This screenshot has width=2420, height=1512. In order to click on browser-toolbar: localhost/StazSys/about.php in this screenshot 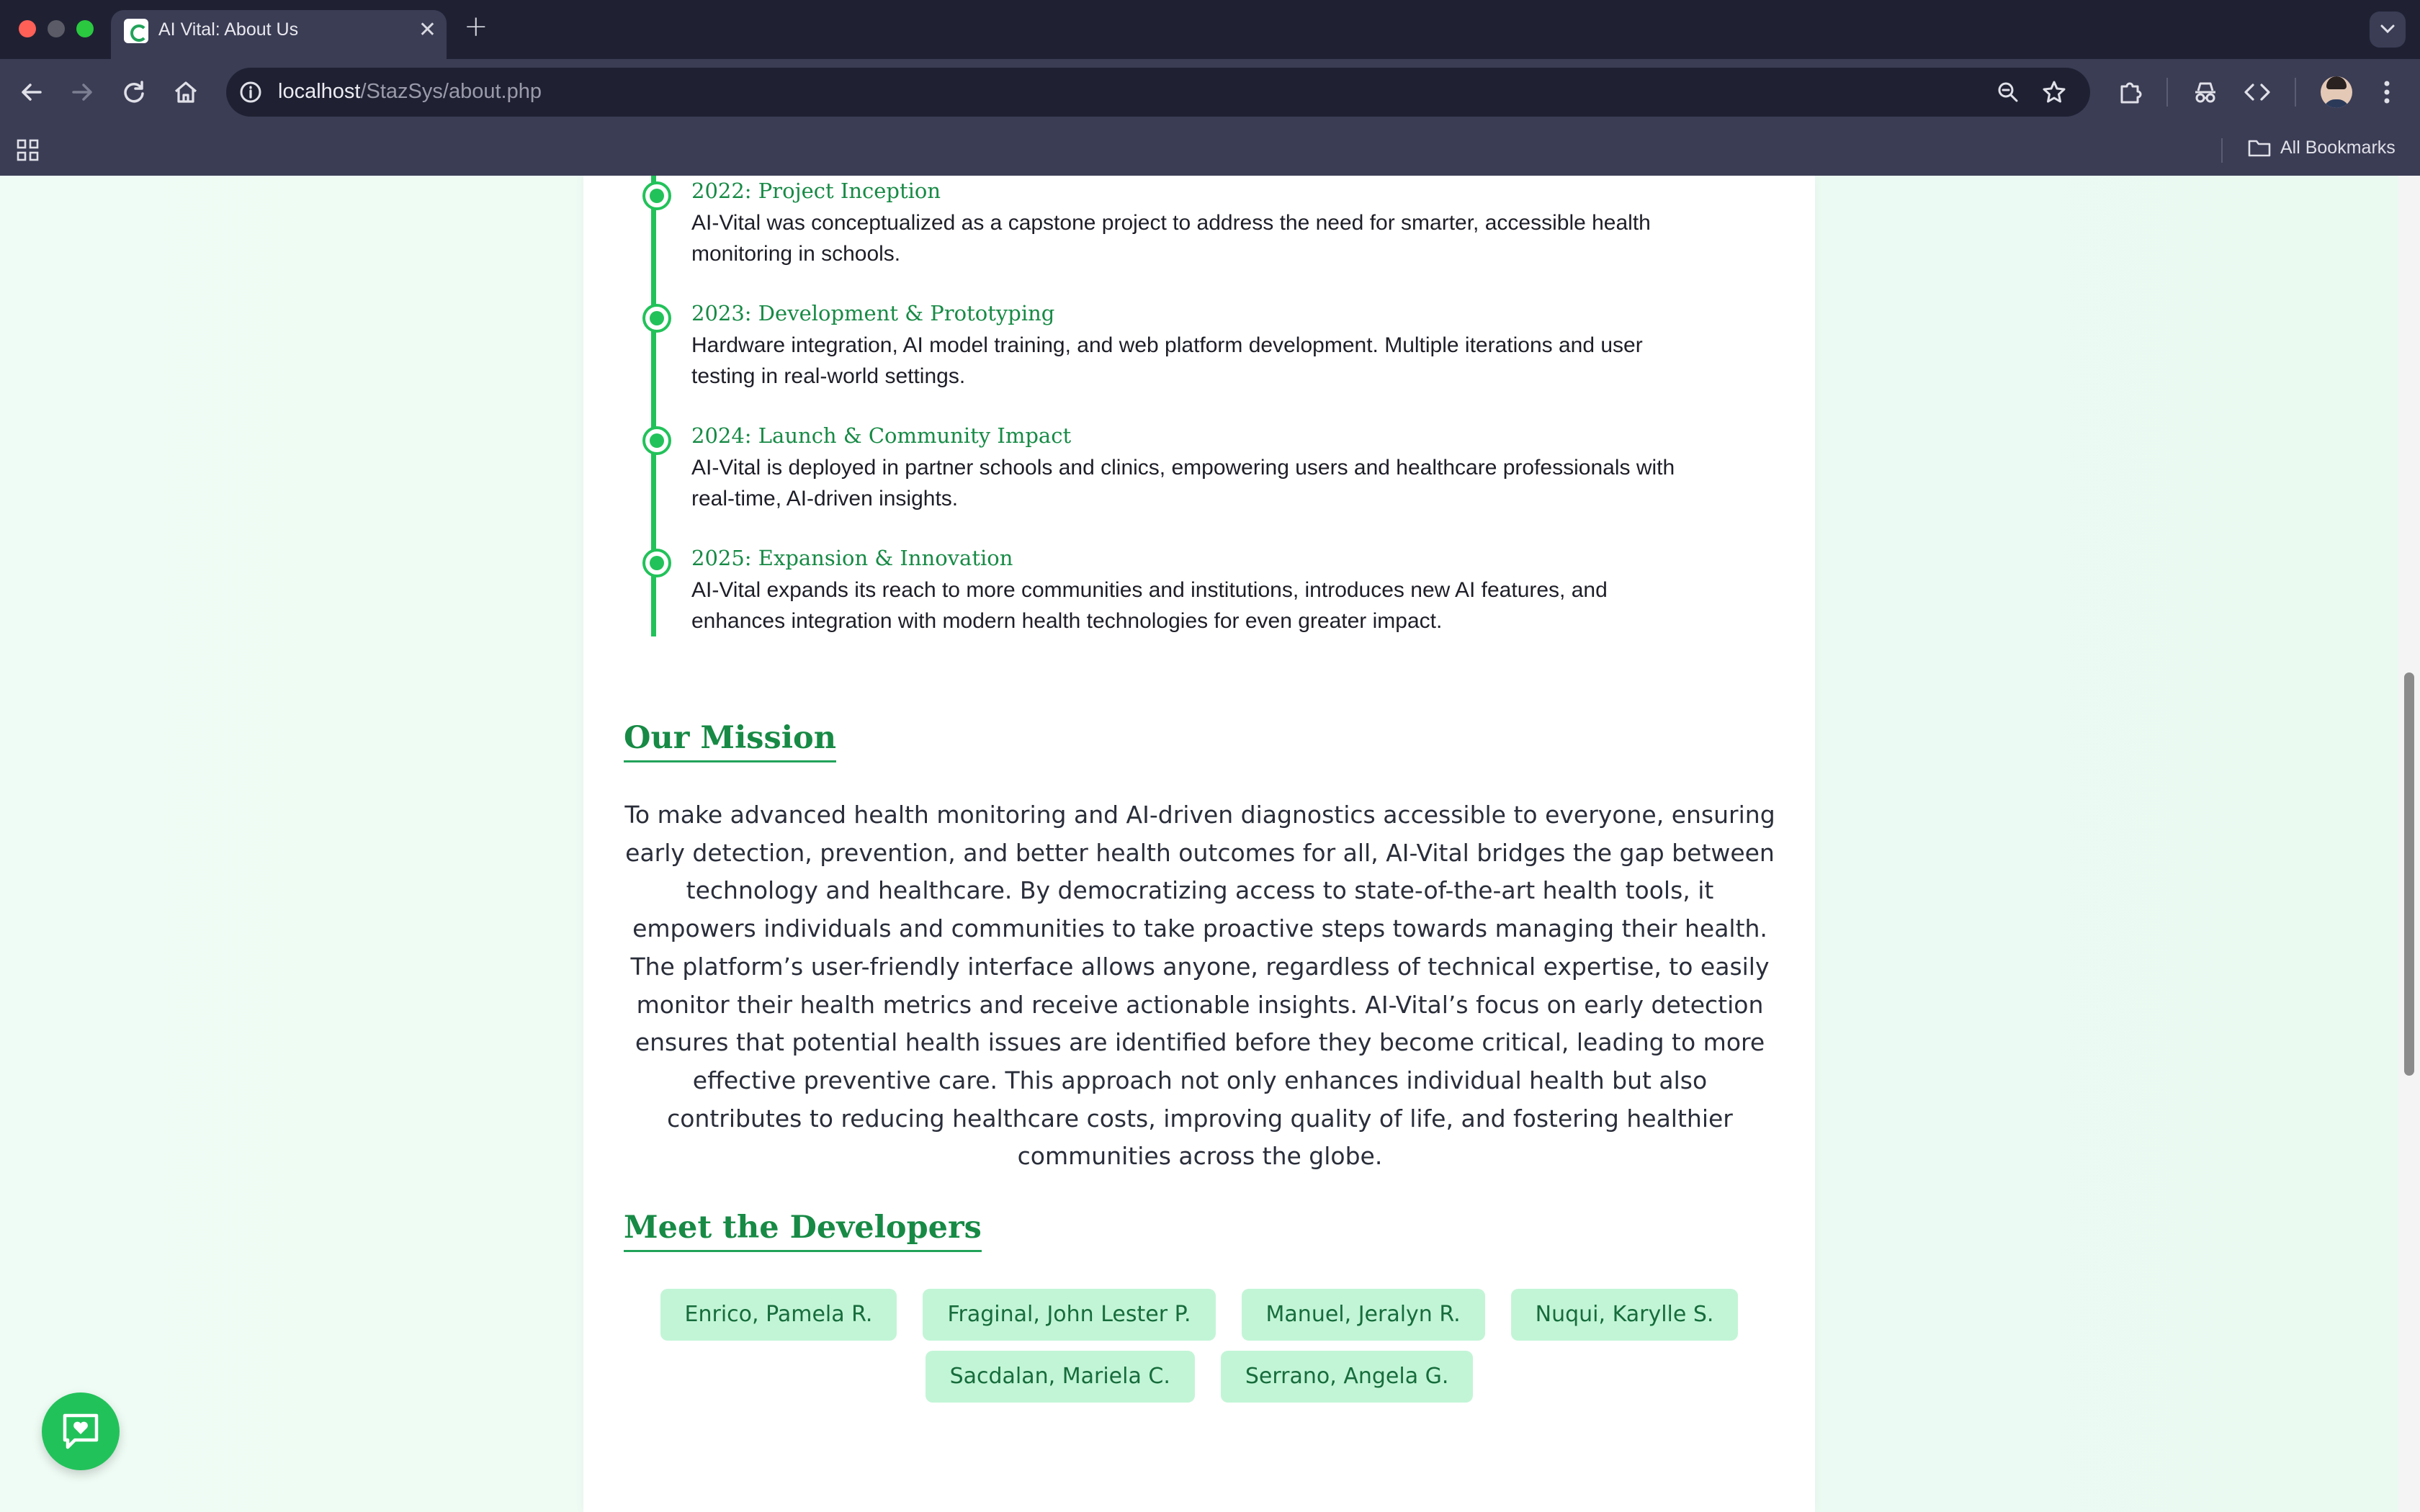, I will do `click(1210, 92)`.